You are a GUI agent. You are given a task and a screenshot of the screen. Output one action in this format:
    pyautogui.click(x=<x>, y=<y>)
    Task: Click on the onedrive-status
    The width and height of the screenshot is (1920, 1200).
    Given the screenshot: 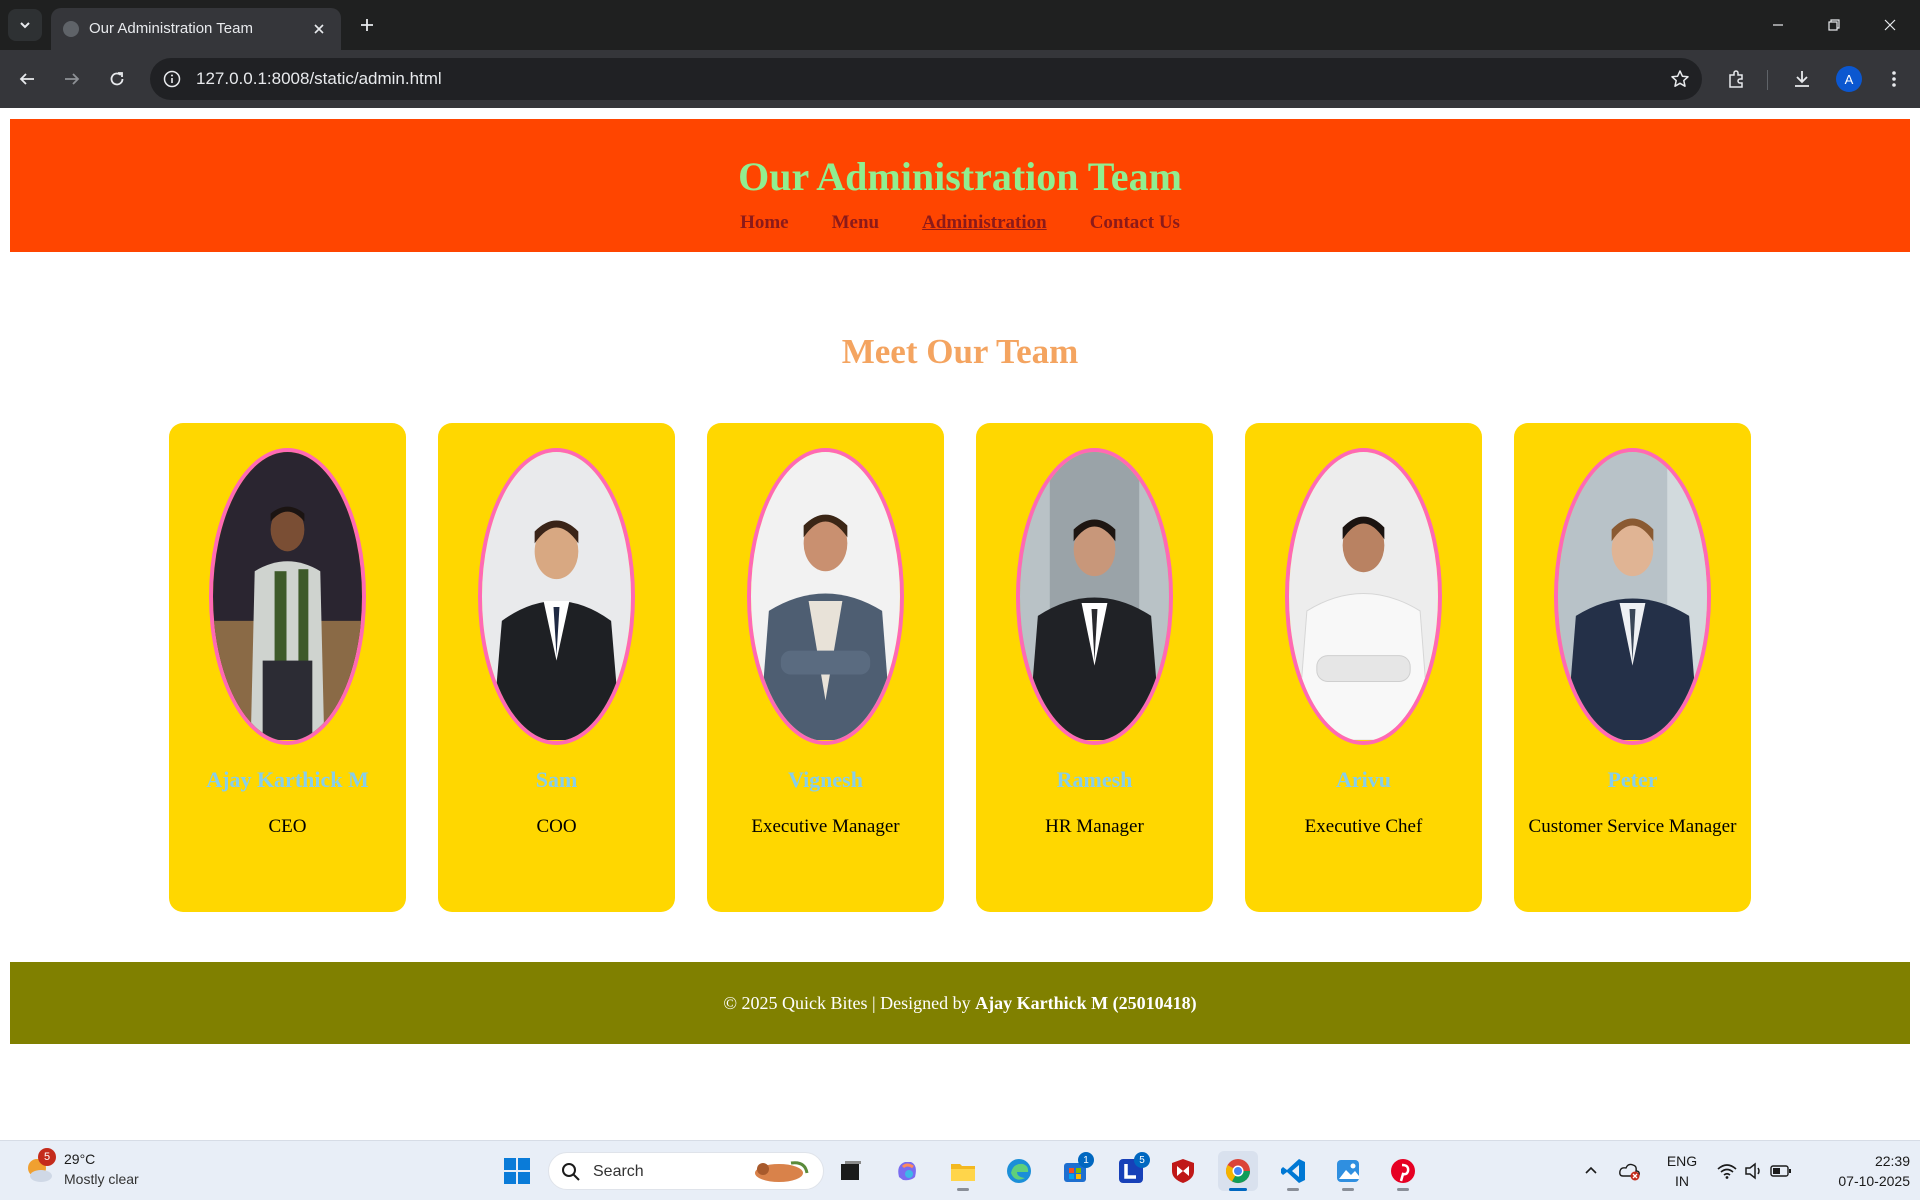 What is the action you would take?
    pyautogui.click(x=1630, y=1171)
    